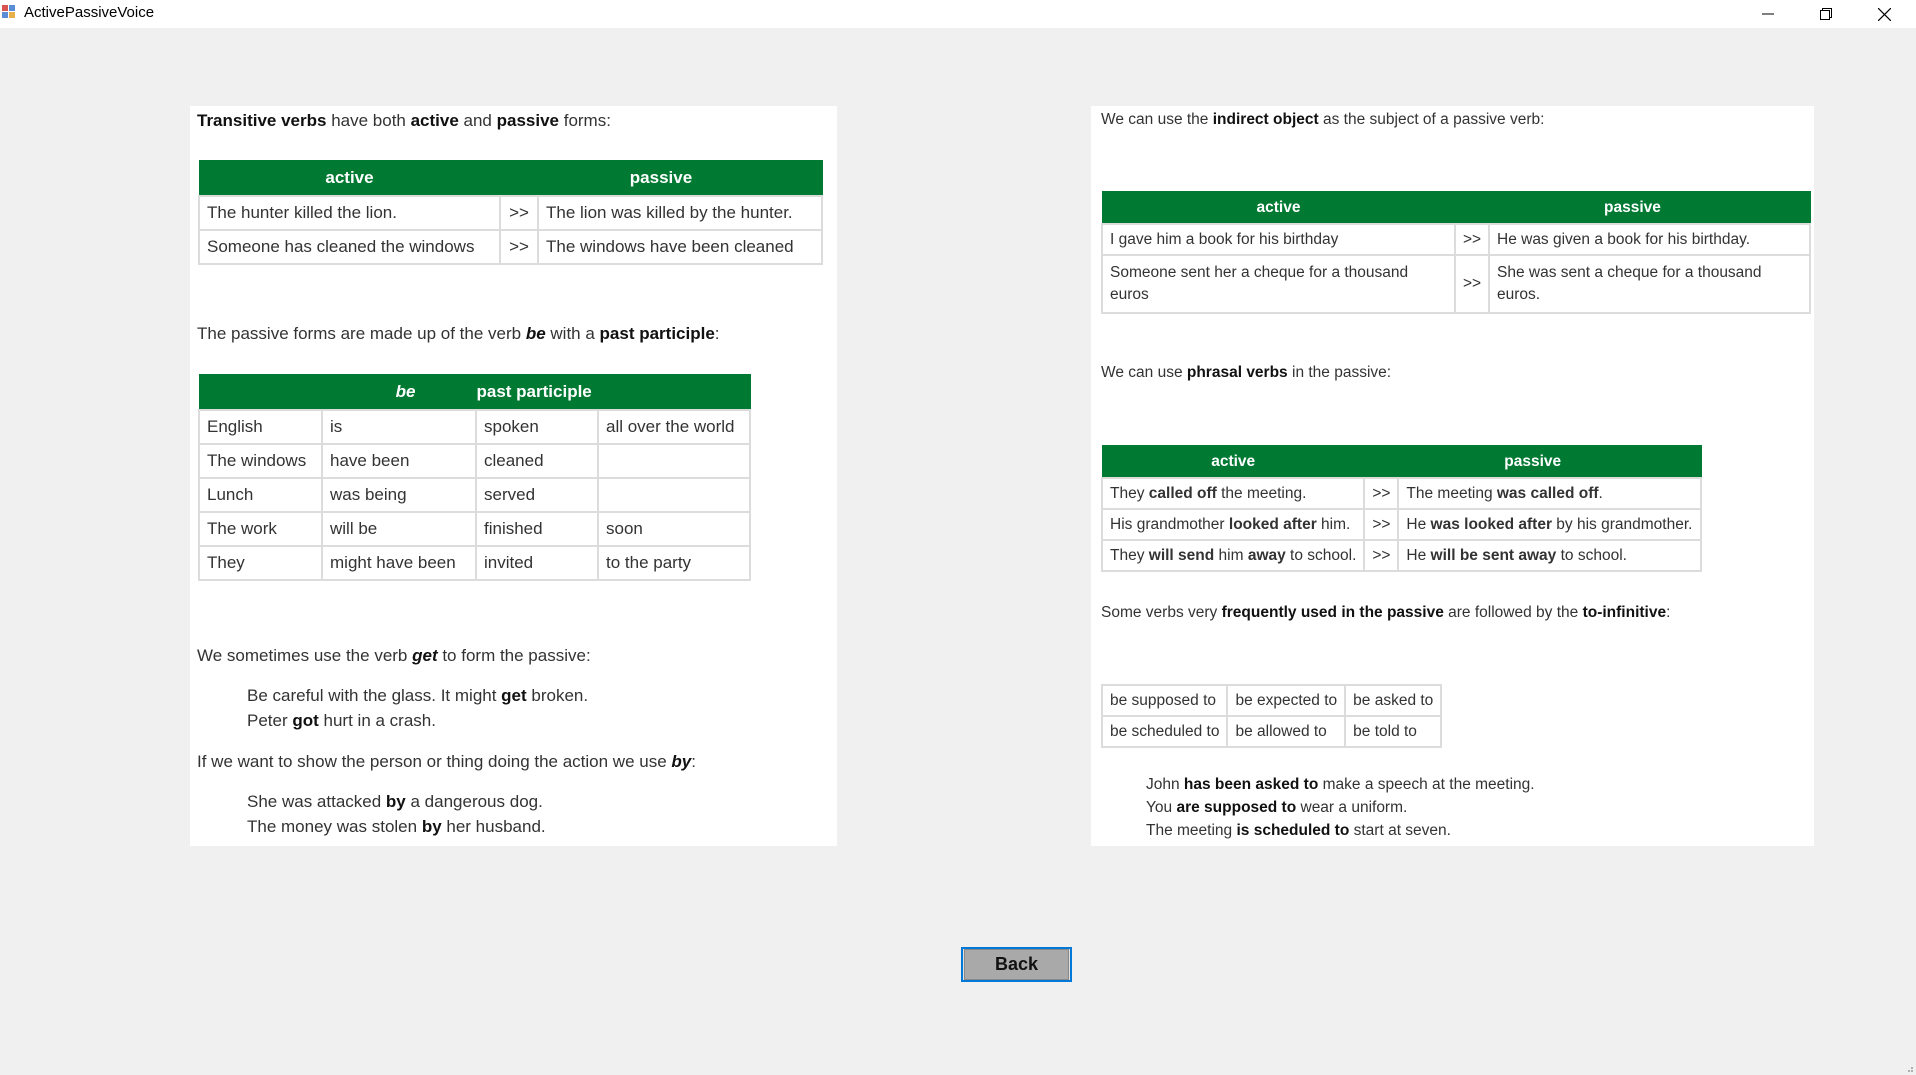 The height and width of the screenshot is (1075, 1916). What do you see at coordinates (399, 563) in the screenshot?
I see `cell-be: might have been` at bounding box center [399, 563].